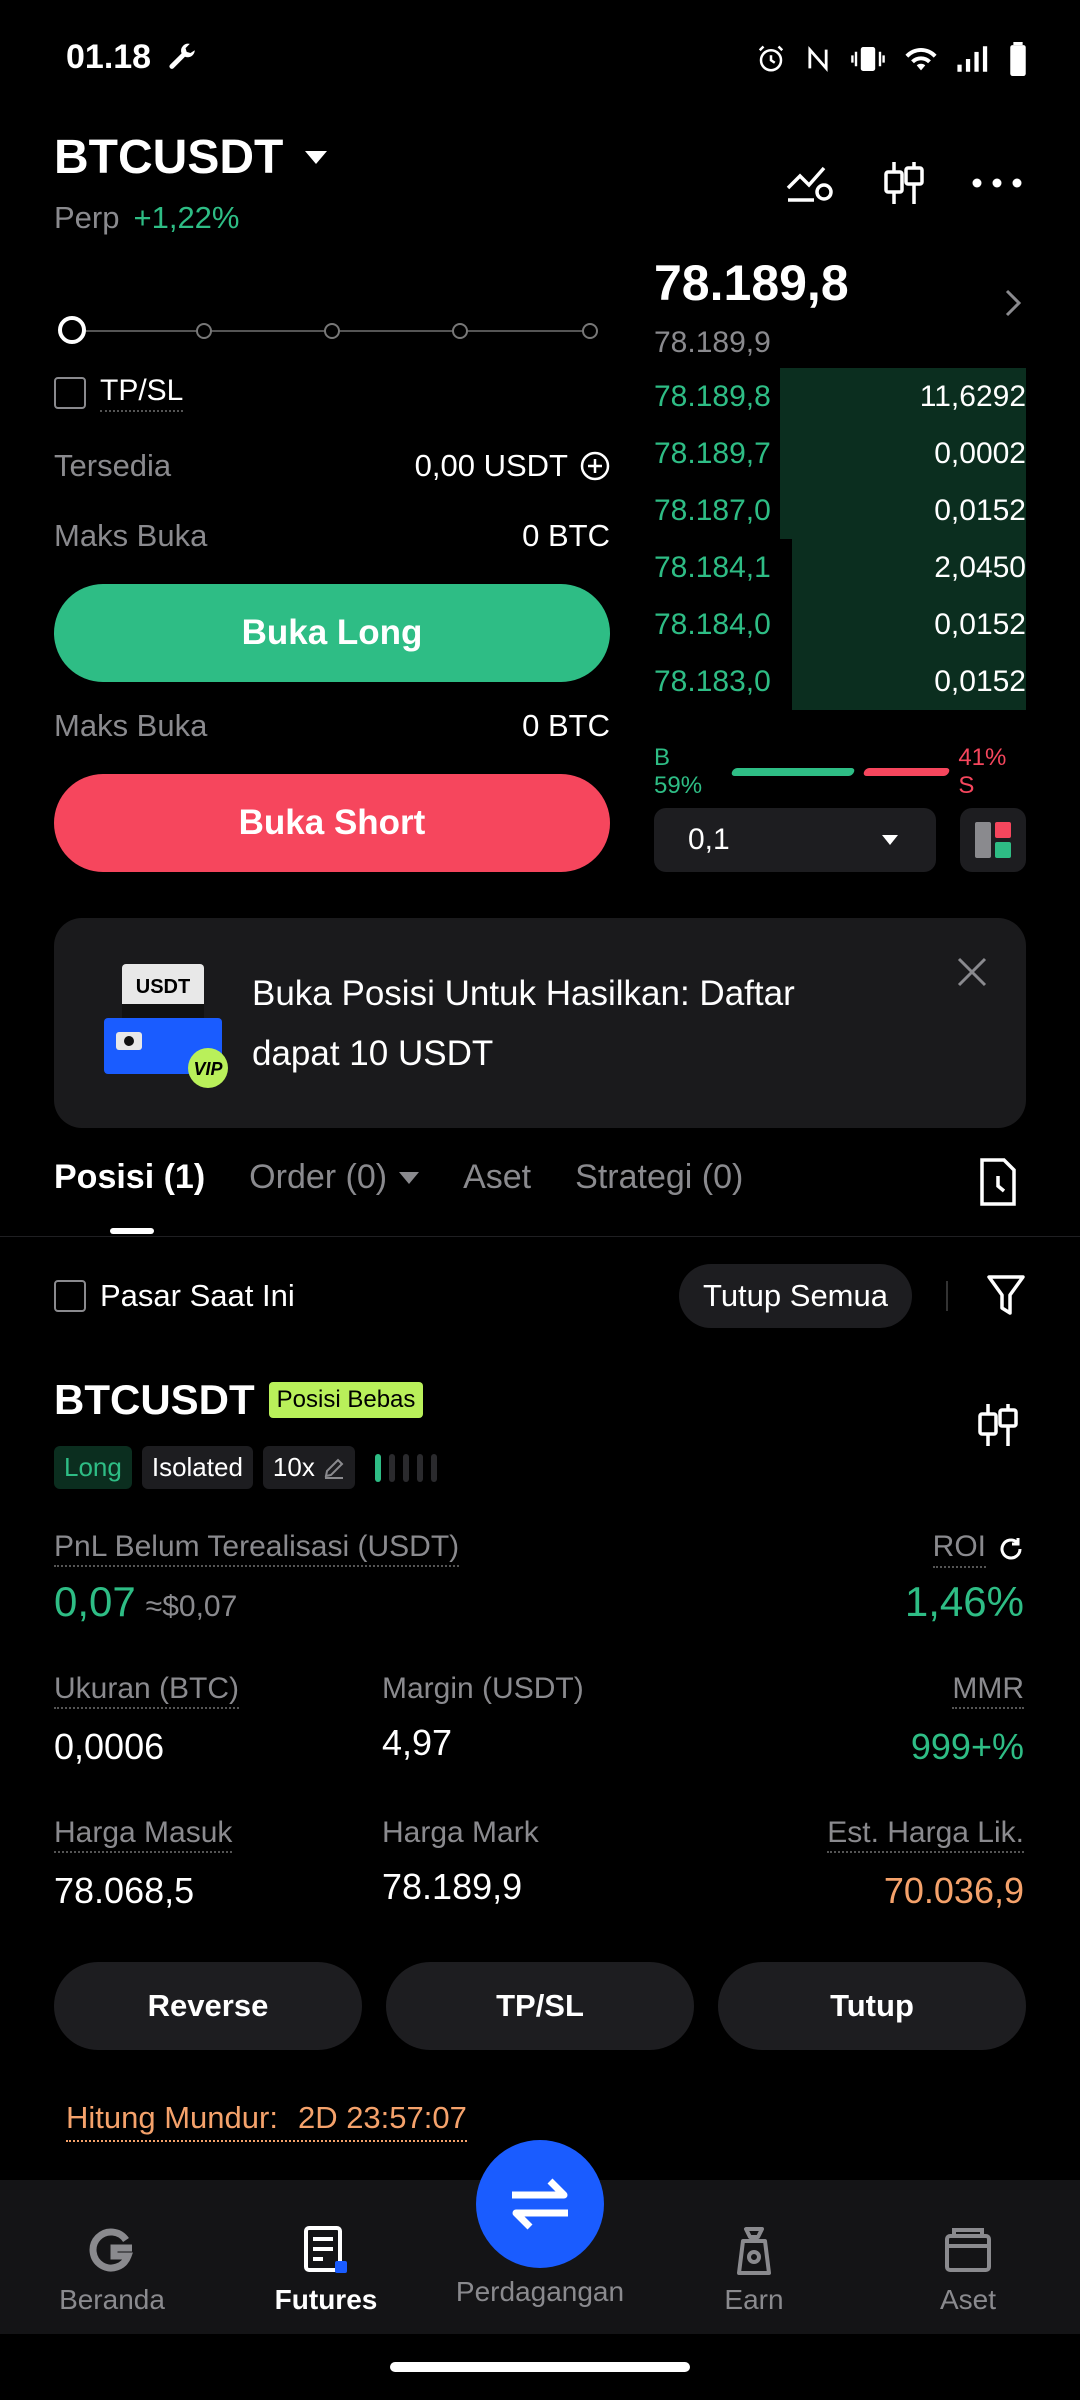 Image resolution: width=1080 pixels, height=2400 pixels. I want to click on risk-level-indicator, so click(409, 1467).